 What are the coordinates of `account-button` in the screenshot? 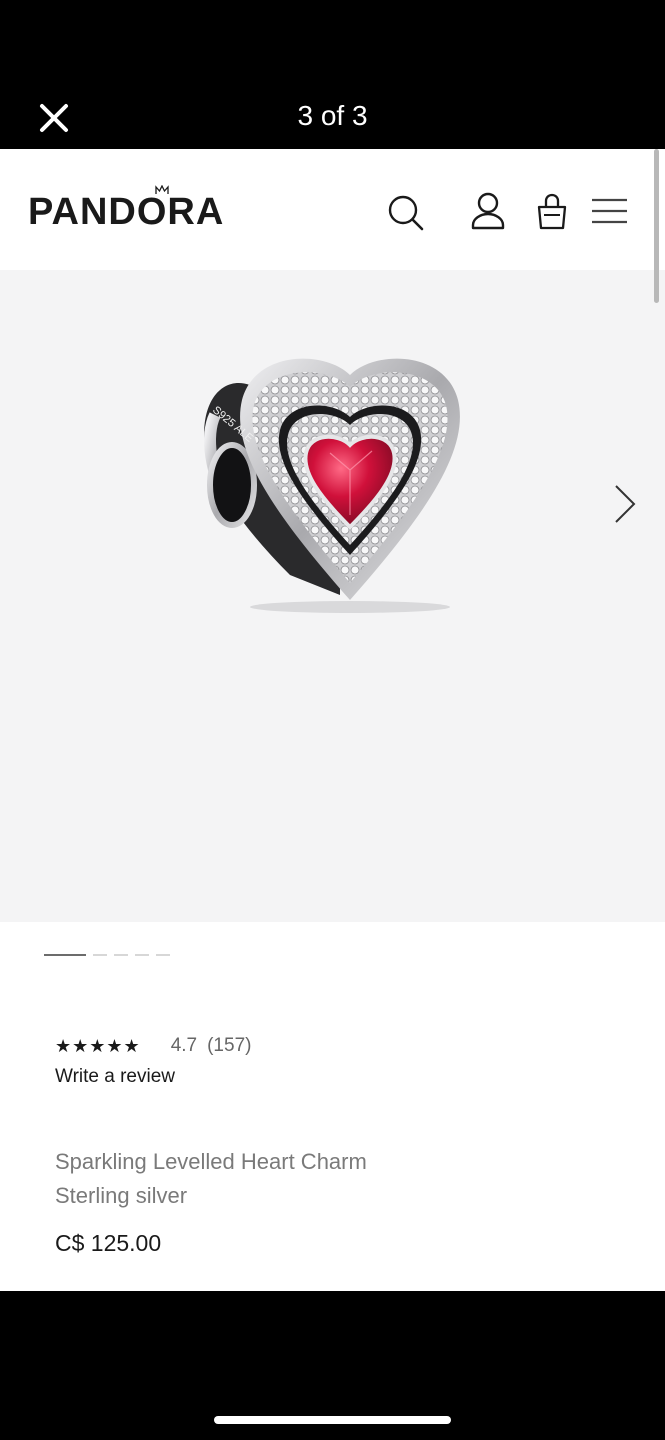 It's located at (488, 211).